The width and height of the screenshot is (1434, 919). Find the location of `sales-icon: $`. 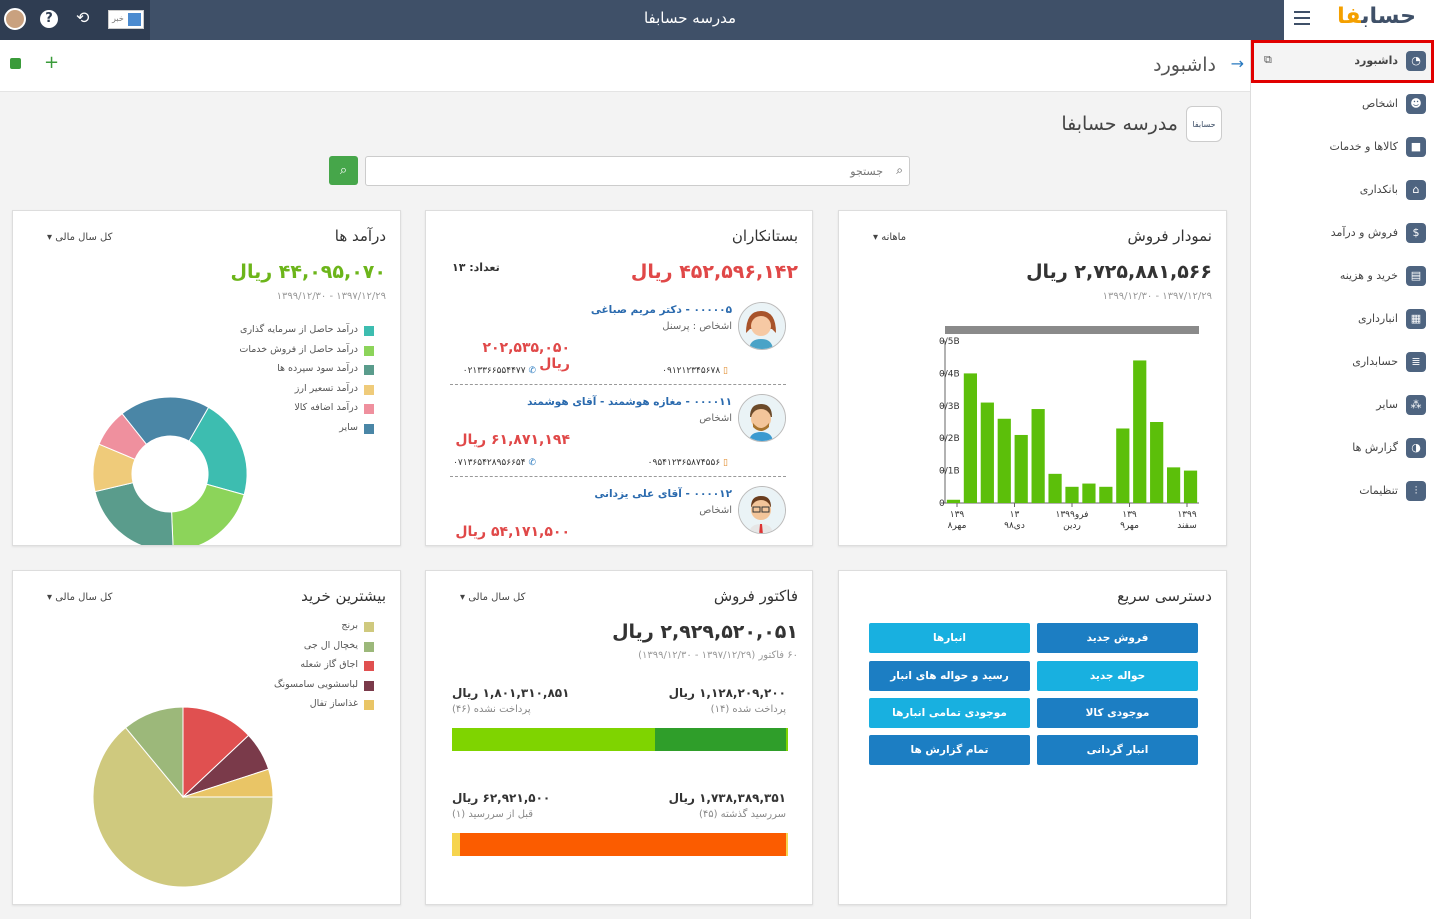

sales-icon: $ is located at coordinates (1416, 233).